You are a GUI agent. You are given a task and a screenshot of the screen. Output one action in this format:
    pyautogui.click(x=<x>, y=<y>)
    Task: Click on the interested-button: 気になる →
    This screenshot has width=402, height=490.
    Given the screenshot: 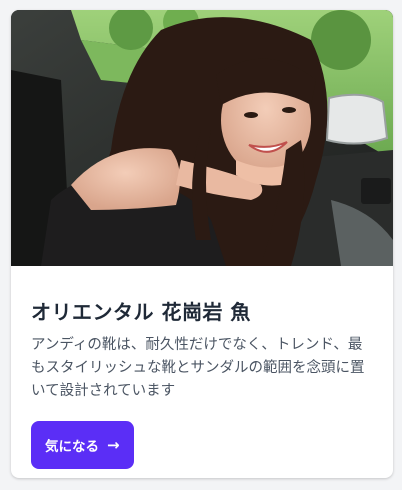 What is the action you would take?
    pyautogui.click(x=82, y=445)
    